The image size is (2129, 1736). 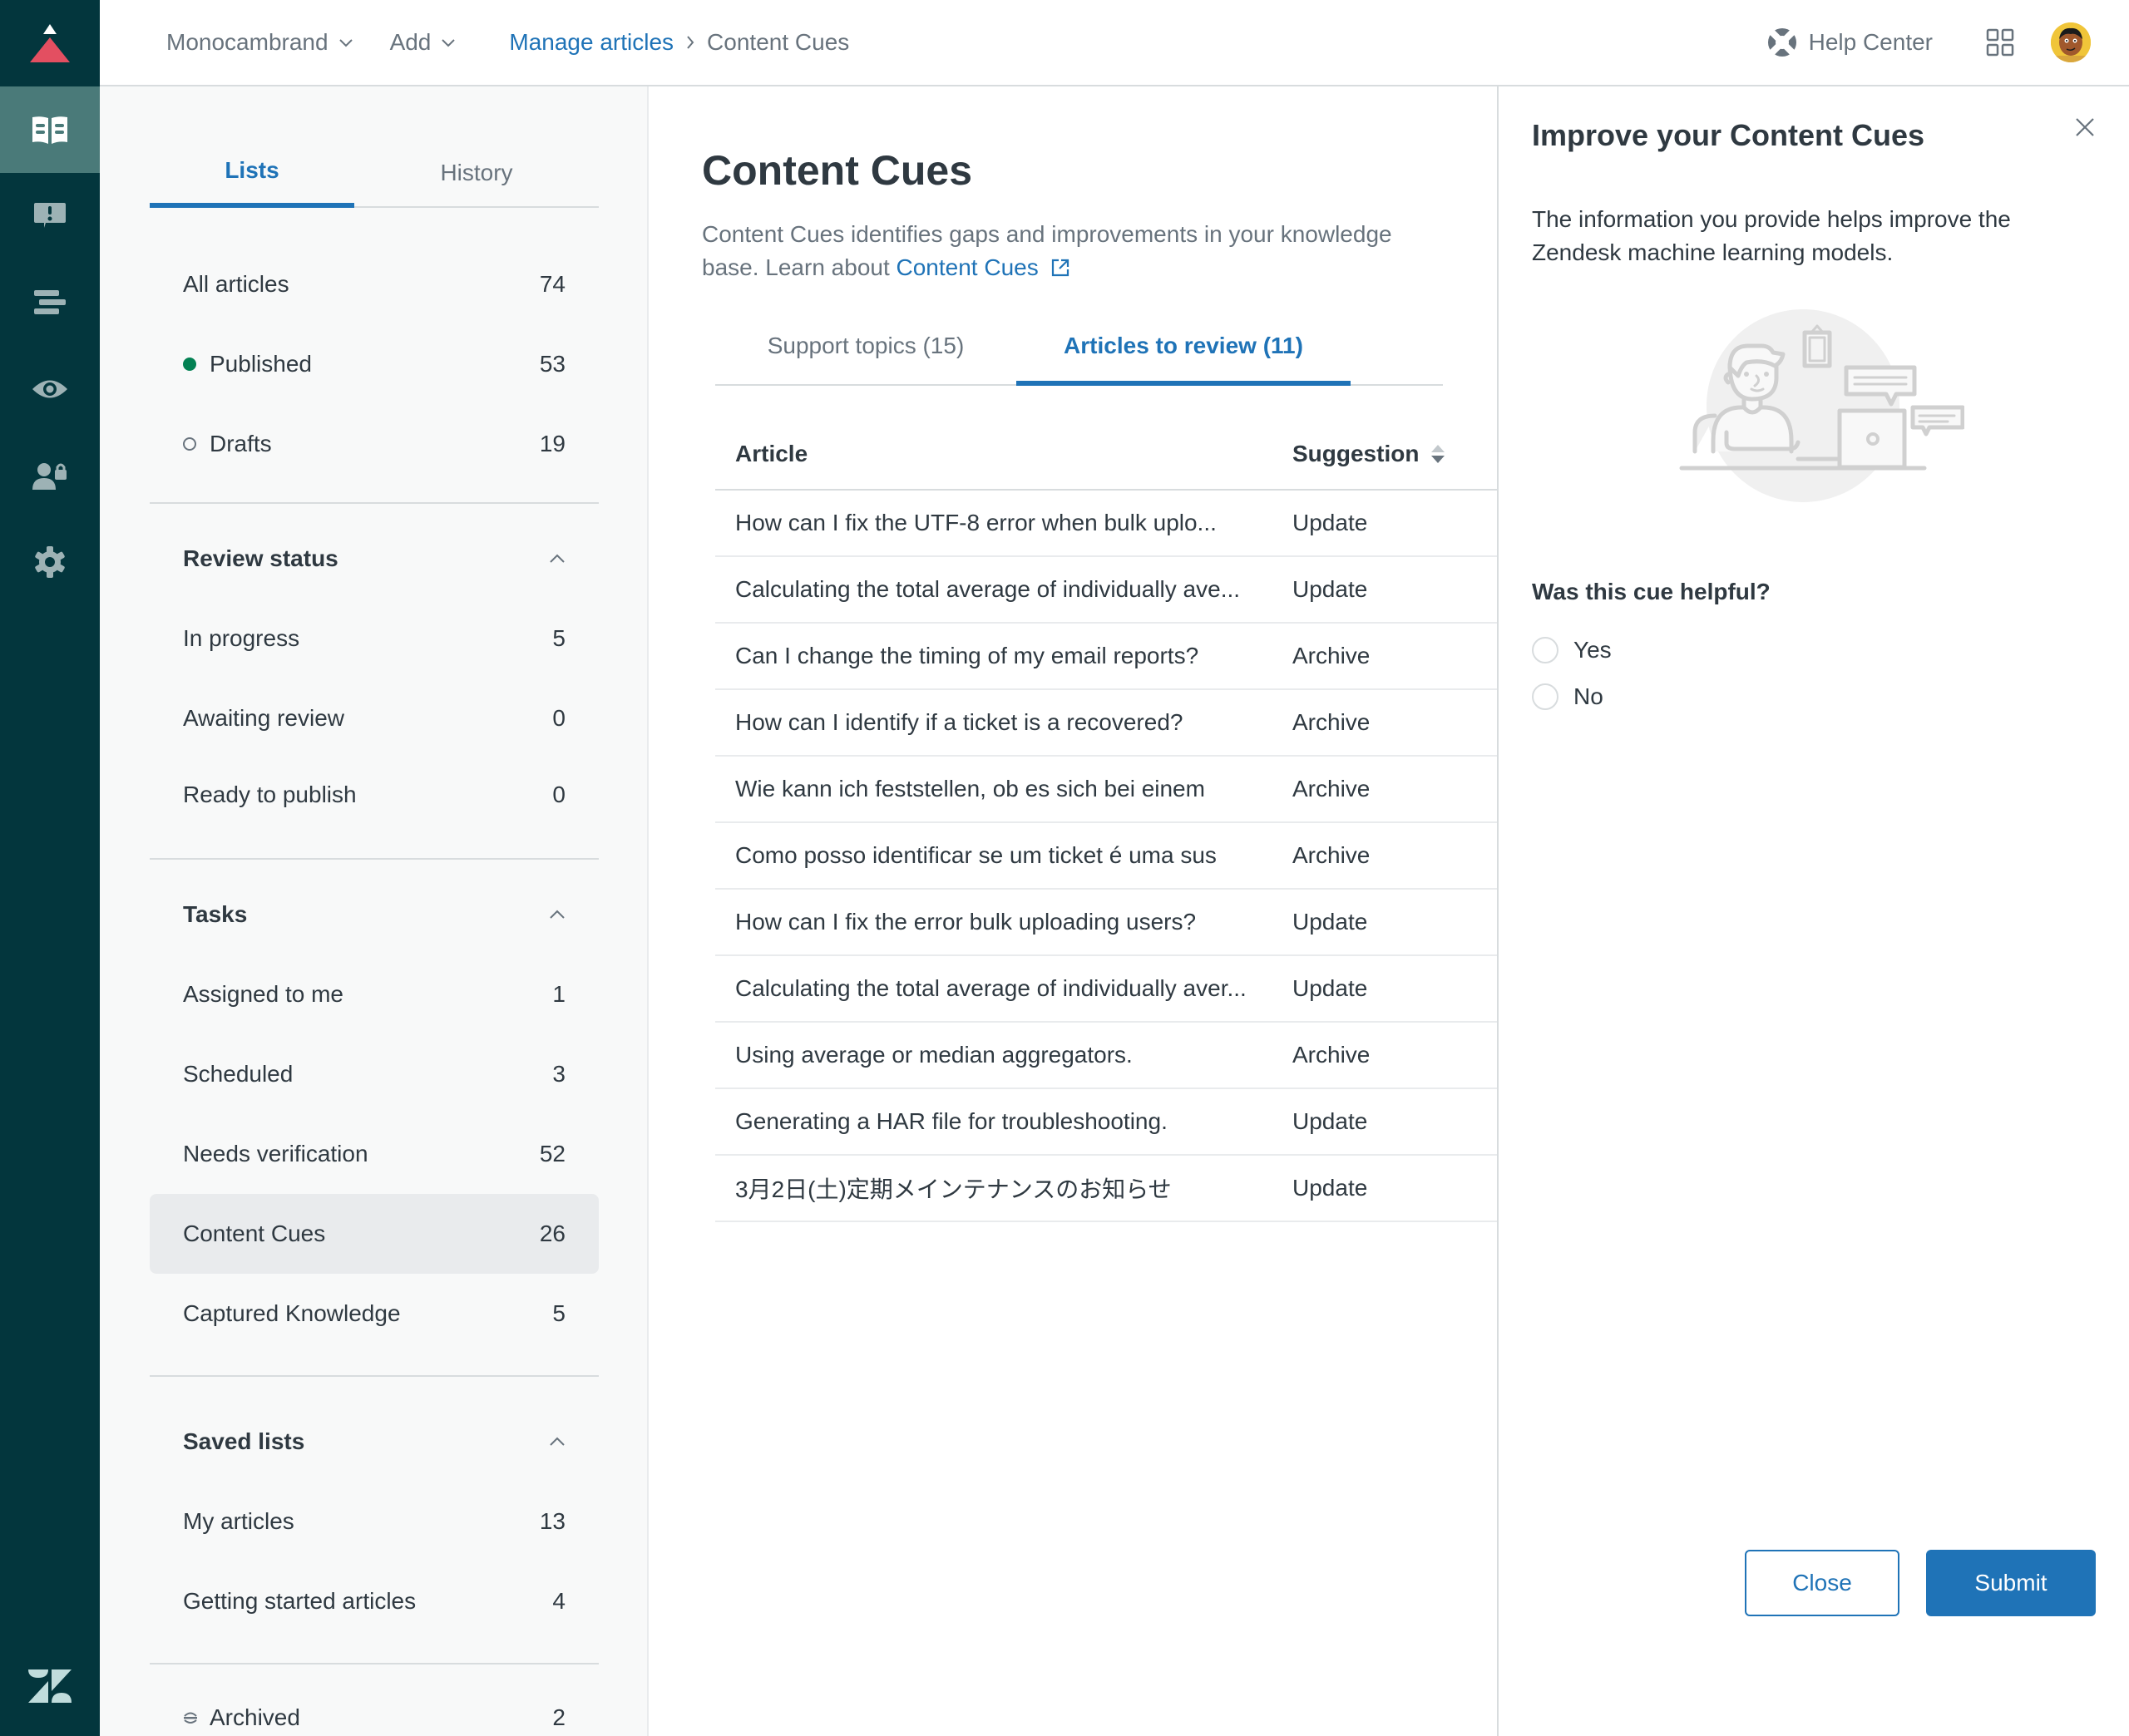 What do you see at coordinates (374, 1154) in the screenshot?
I see `sidebar-item-needs-verification: Needs verification 52` at bounding box center [374, 1154].